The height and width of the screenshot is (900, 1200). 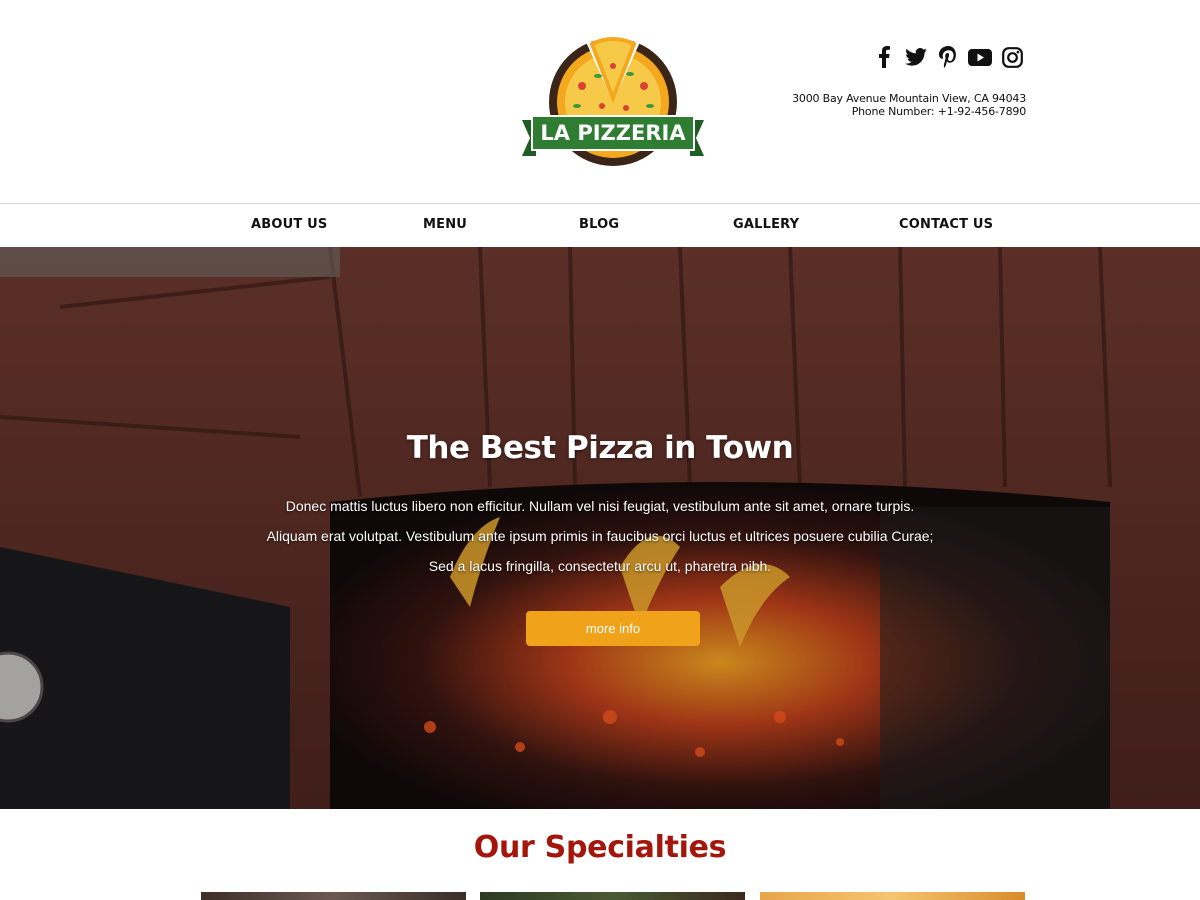 What do you see at coordinates (613, 628) in the screenshot?
I see `more-info-button: more info` at bounding box center [613, 628].